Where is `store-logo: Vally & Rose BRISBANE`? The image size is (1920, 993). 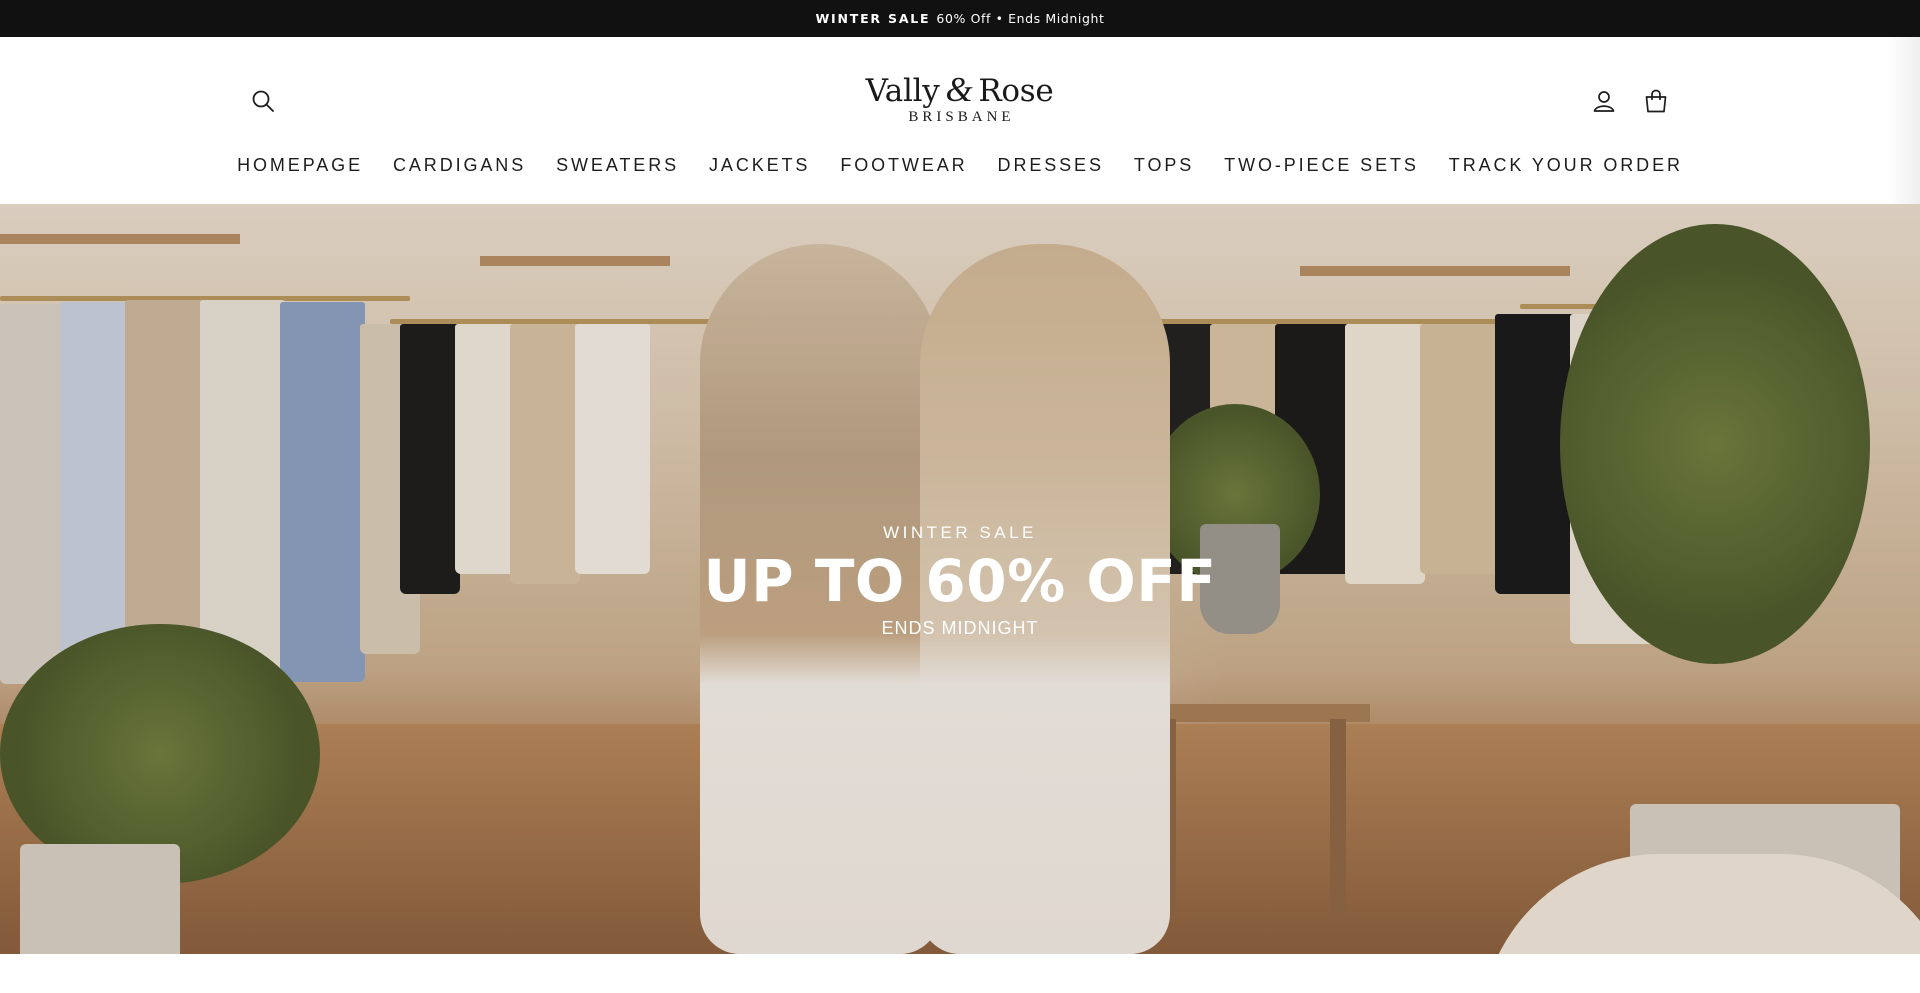 store-logo: Vally & Rose BRISBANE is located at coordinates (959, 103).